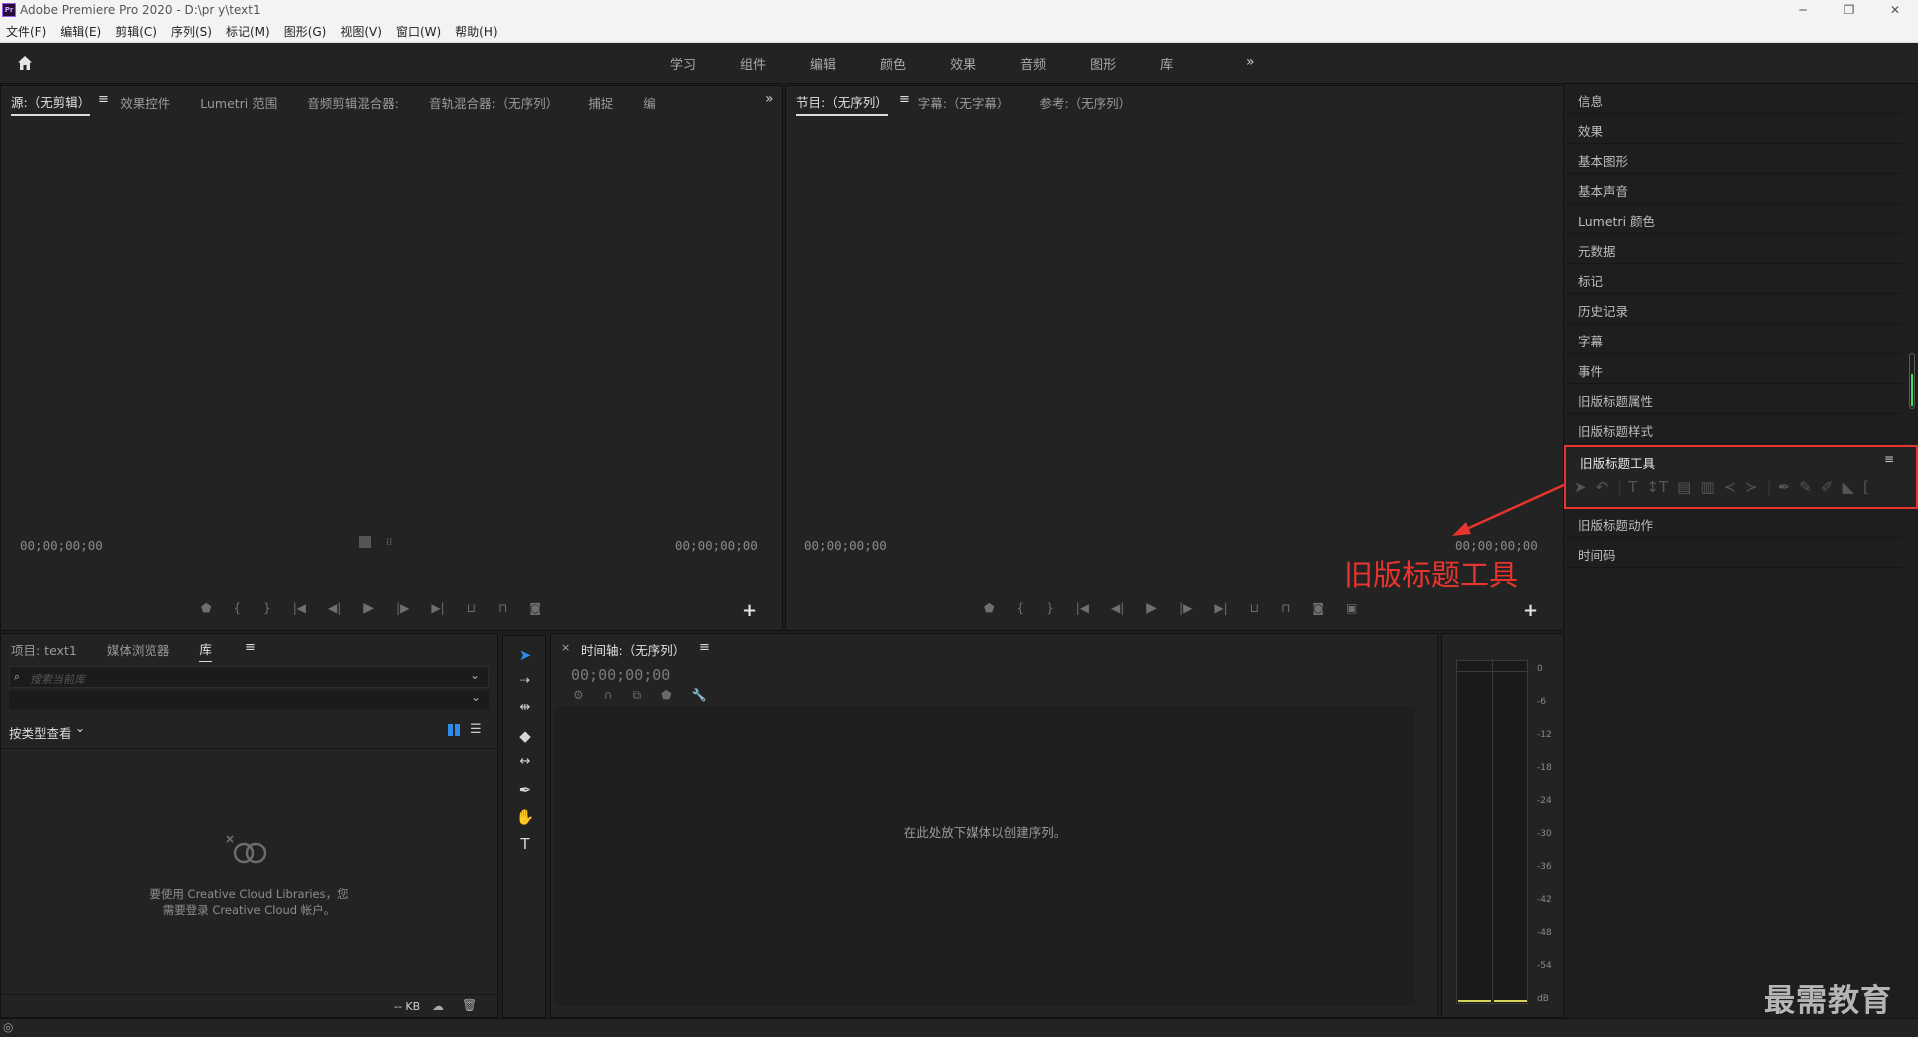 This screenshot has width=1918, height=1037. What do you see at coordinates (1734, 339) in the screenshot?
I see `panel-captions: 字幕` at bounding box center [1734, 339].